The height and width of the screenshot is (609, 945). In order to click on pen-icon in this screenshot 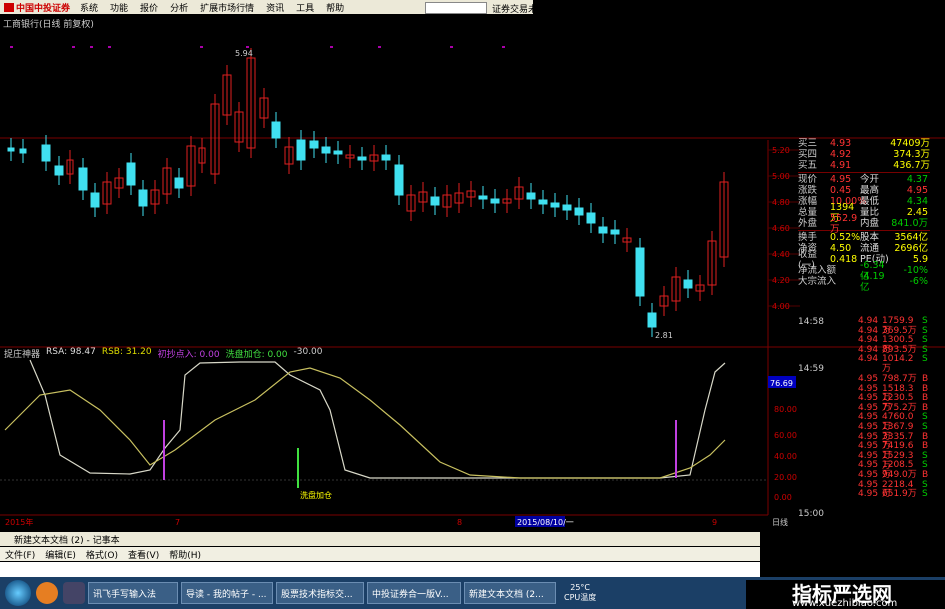, I will do `click(74, 593)`.